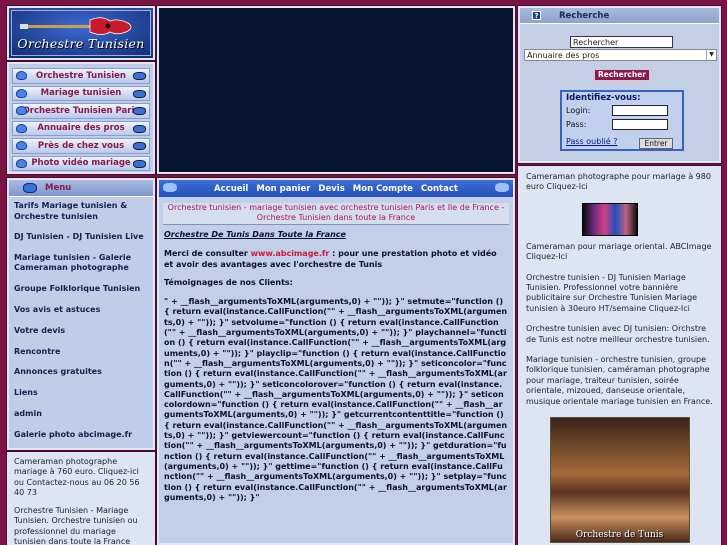  Describe the element at coordinates (603, 98) in the screenshot. I see `login-title: Identifiez-vous:` at that location.